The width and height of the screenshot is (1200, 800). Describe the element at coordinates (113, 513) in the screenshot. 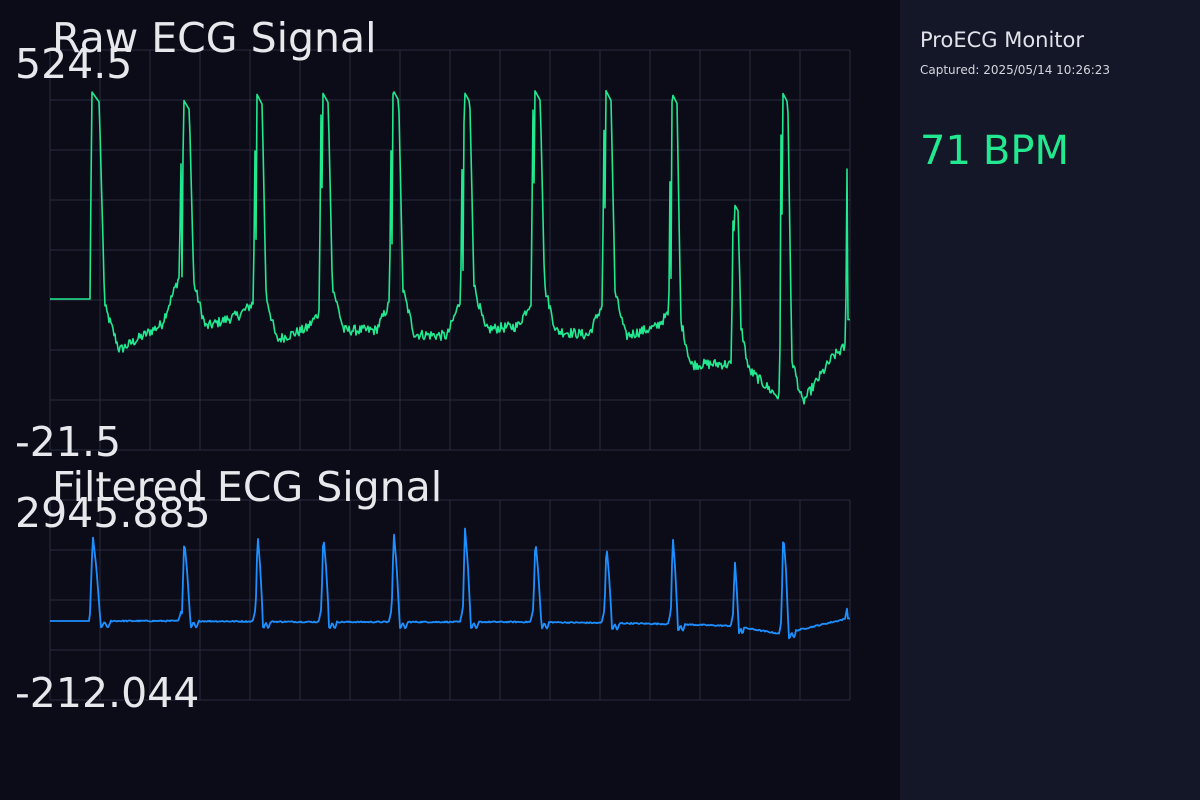

I see `filtered-ymax-label: 2945.885` at that location.